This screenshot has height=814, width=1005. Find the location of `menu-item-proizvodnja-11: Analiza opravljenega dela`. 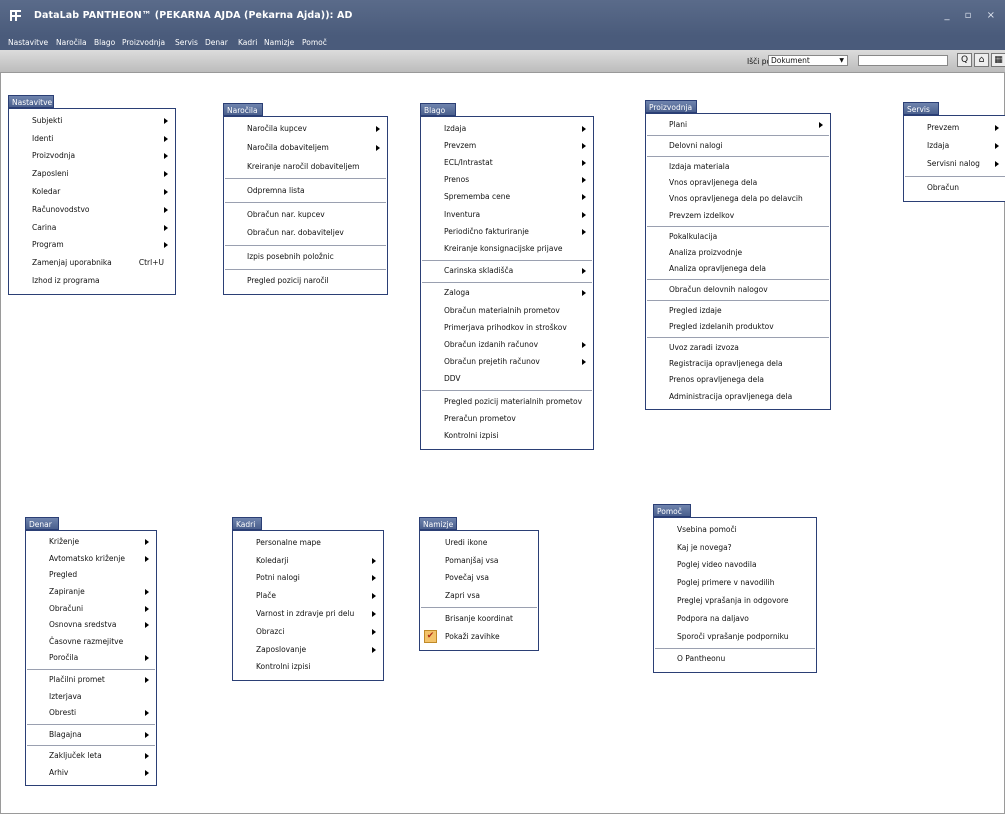

menu-item-proizvodnja-11: Analiza opravljenega dela is located at coordinates (738, 269).